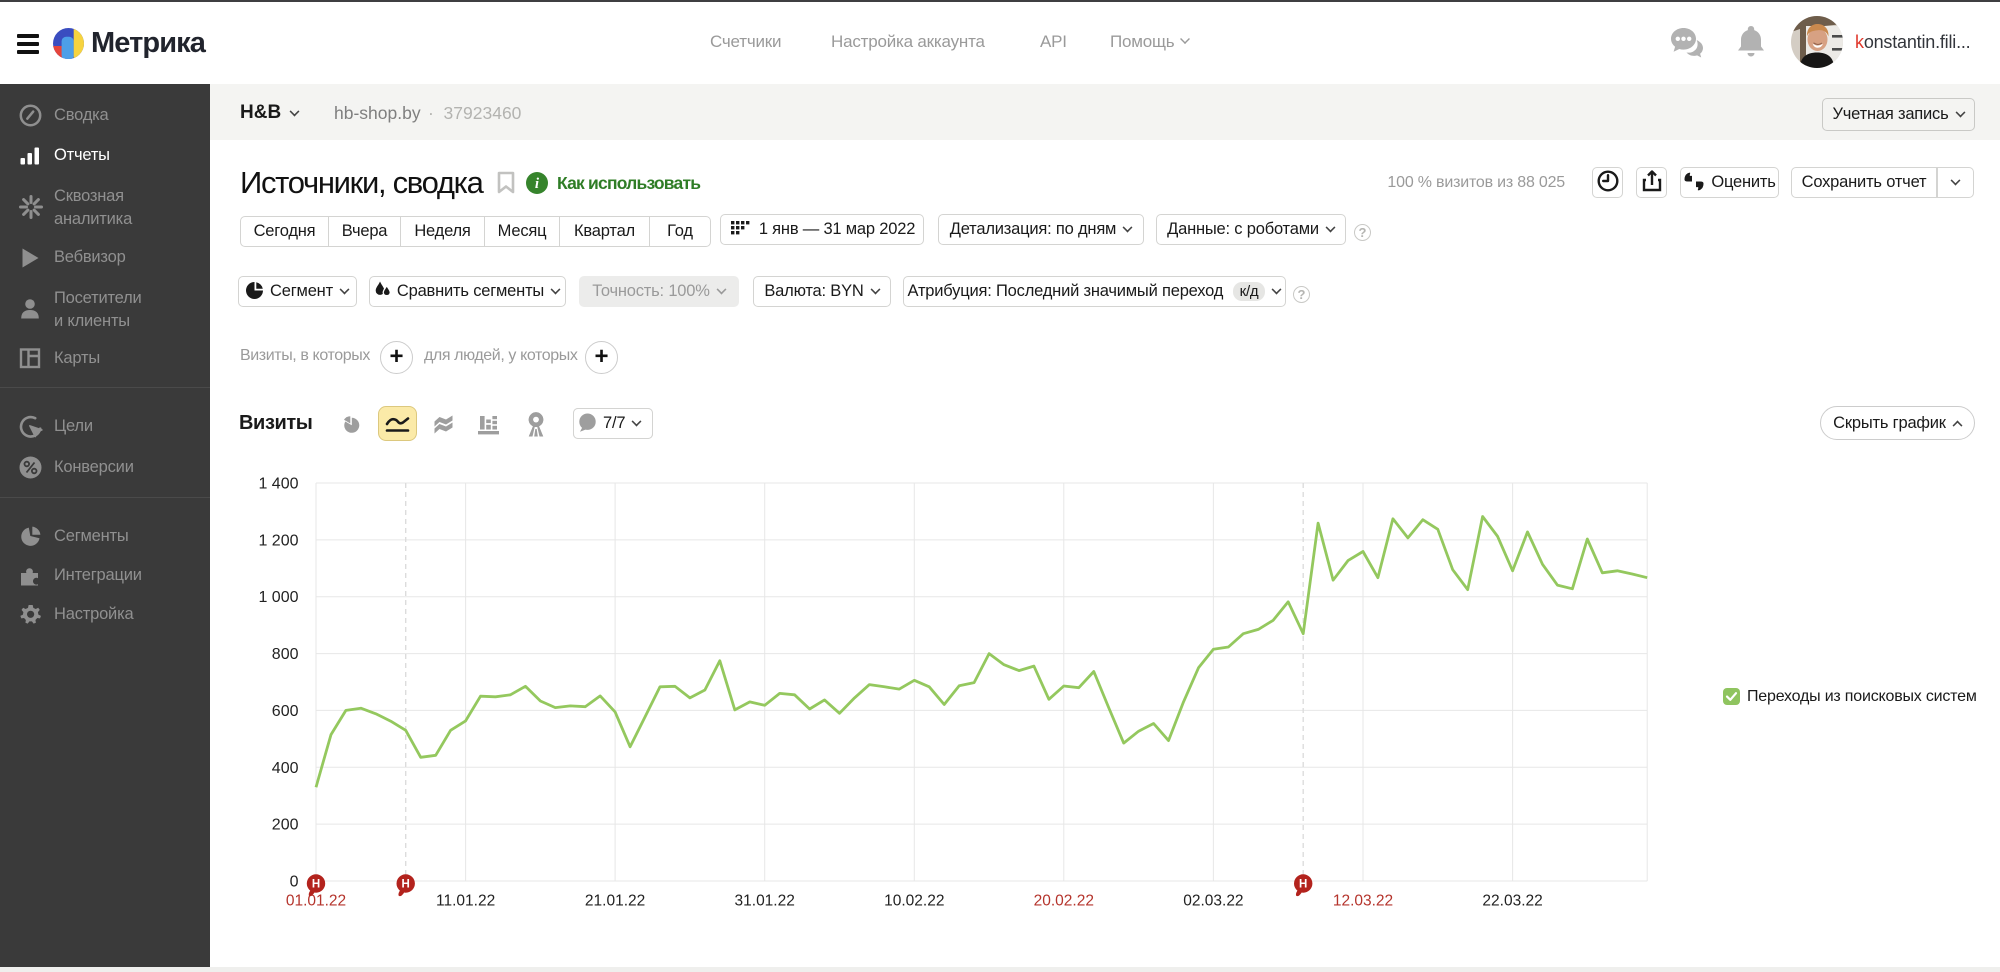 This screenshot has width=2000, height=972. I want to click on svg-text: 800, so click(285, 654).